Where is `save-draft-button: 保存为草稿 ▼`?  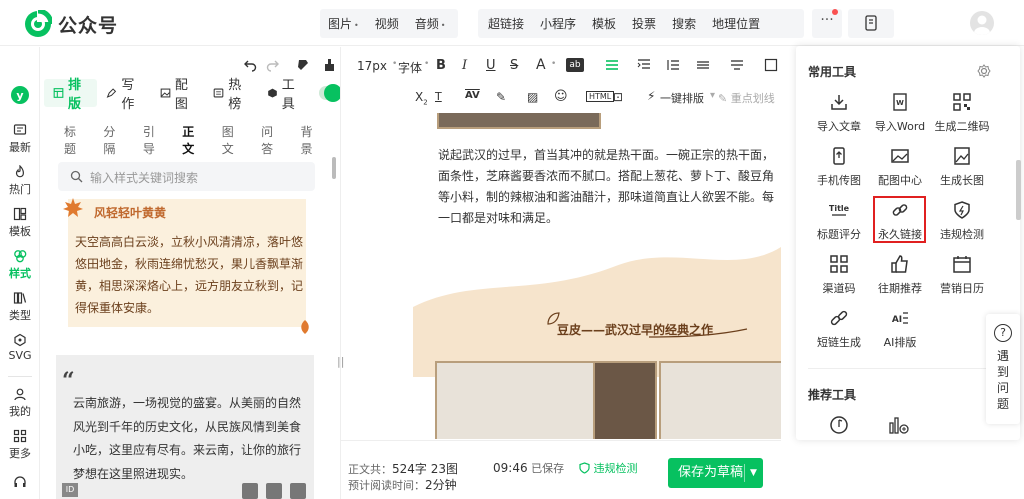 save-draft-button: 保存为草稿 ▼ is located at coordinates (715, 473).